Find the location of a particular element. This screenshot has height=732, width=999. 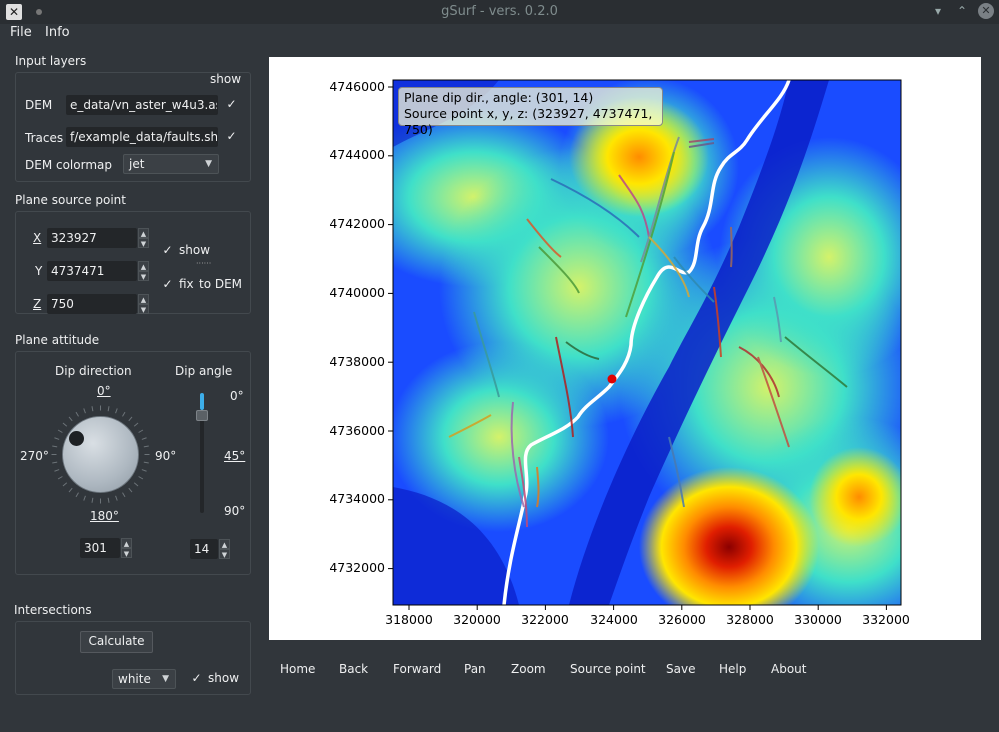

y-tick-label: 4742000 is located at coordinates (357, 223).